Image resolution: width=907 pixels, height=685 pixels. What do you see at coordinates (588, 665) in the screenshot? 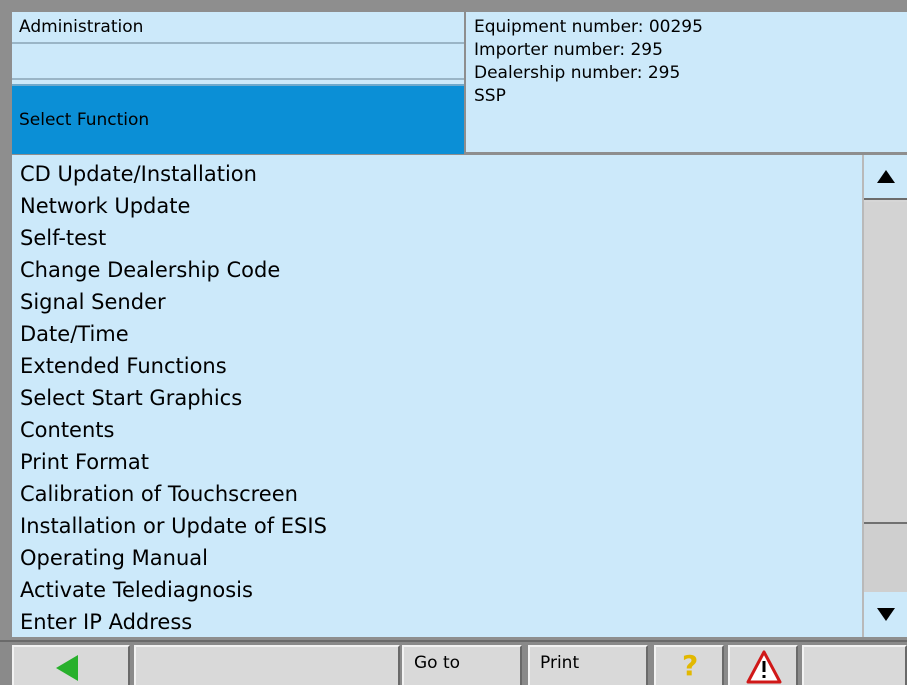
I see `print-button: Print` at bounding box center [588, 665].